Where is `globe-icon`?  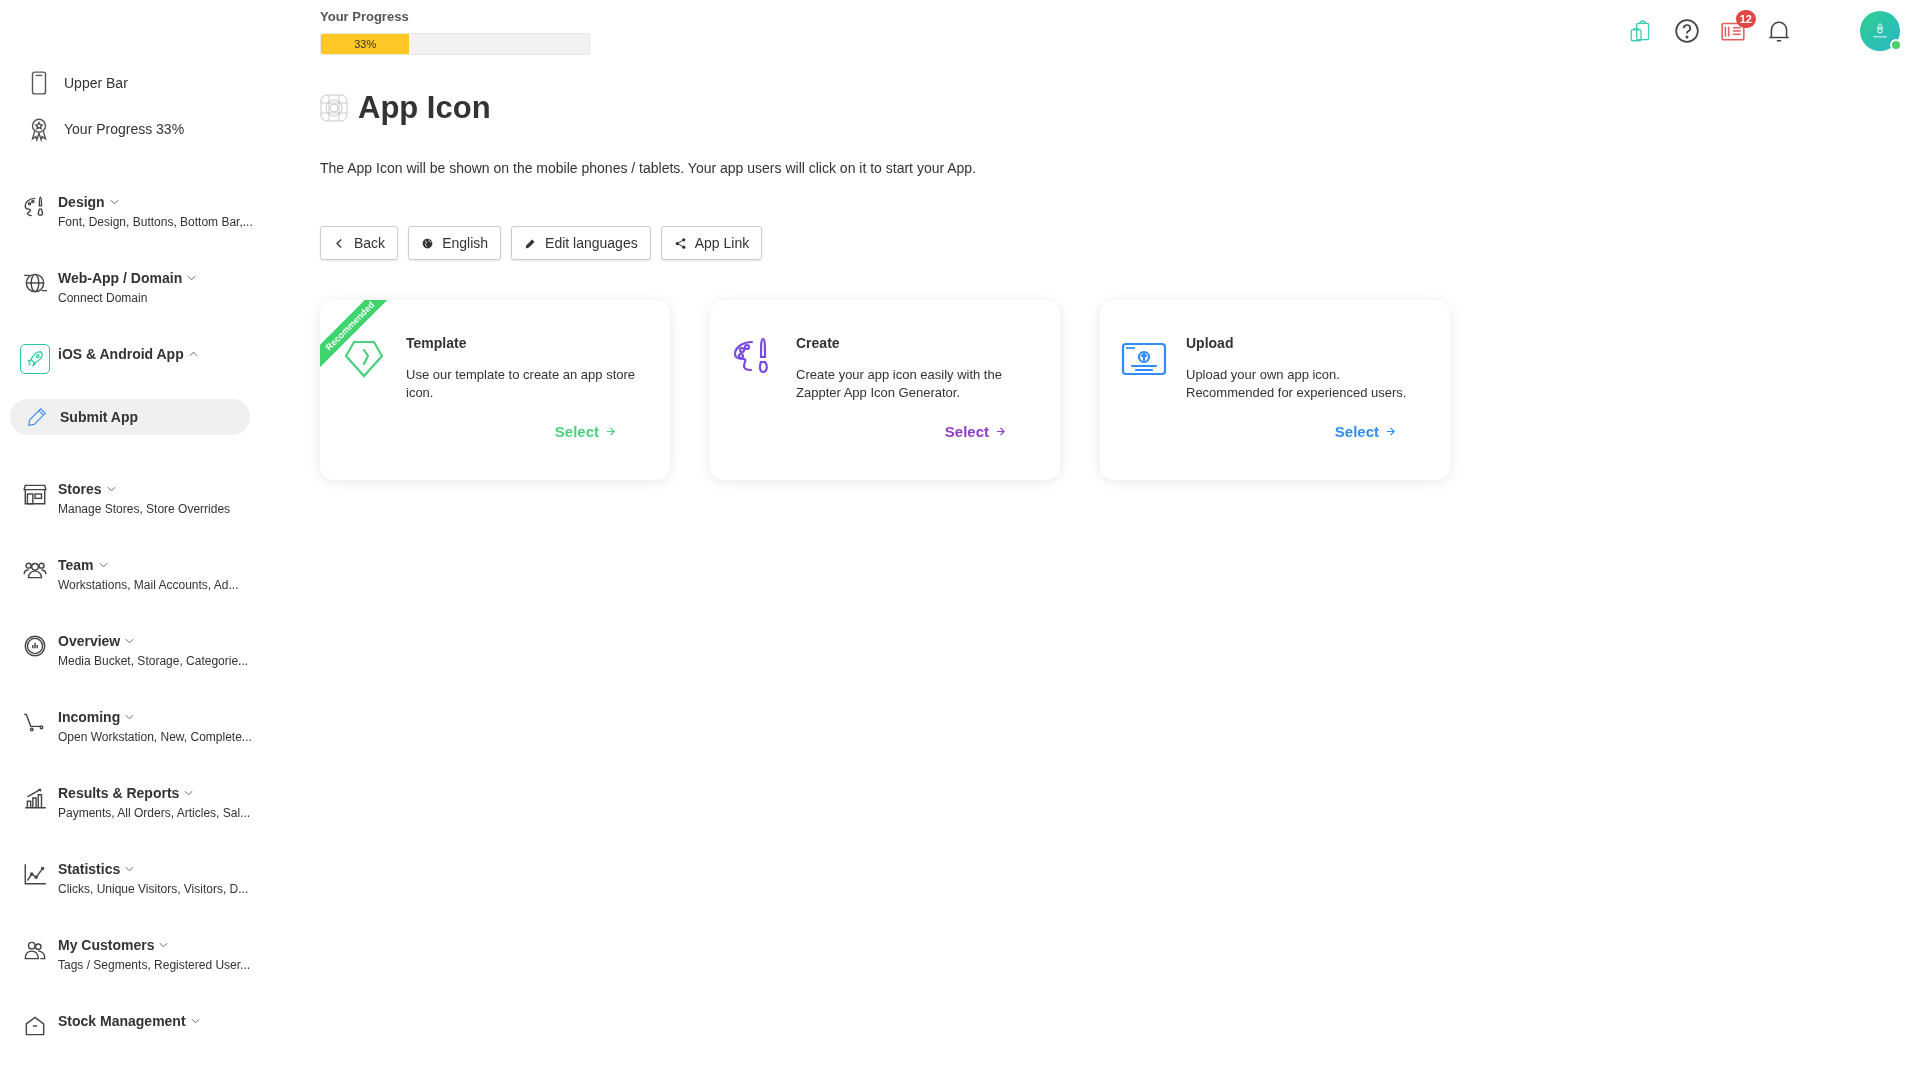
globe-icon is located at coordinates (428, 243).